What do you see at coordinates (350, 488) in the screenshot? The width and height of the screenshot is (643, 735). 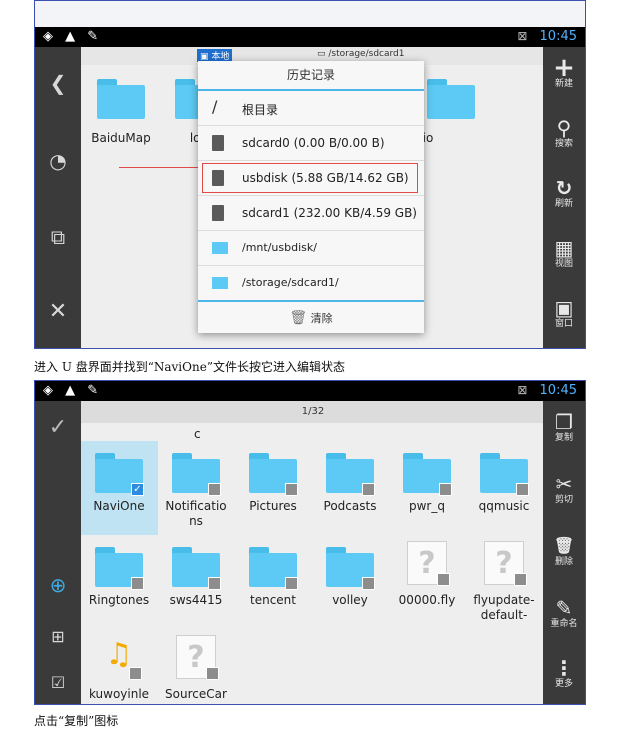 I see `grid-item: Podcasts` at bounding box center [350, 488].